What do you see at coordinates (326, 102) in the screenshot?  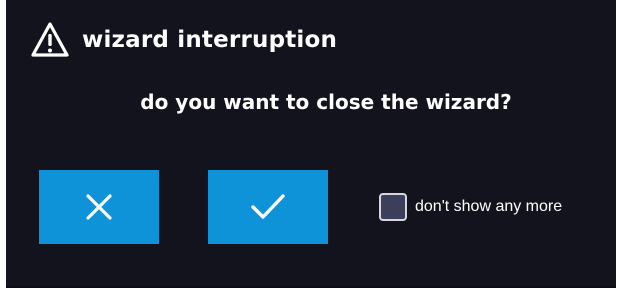 I see `dialog-question: do you want to close the wizard?` at bounding box center [326, 102].